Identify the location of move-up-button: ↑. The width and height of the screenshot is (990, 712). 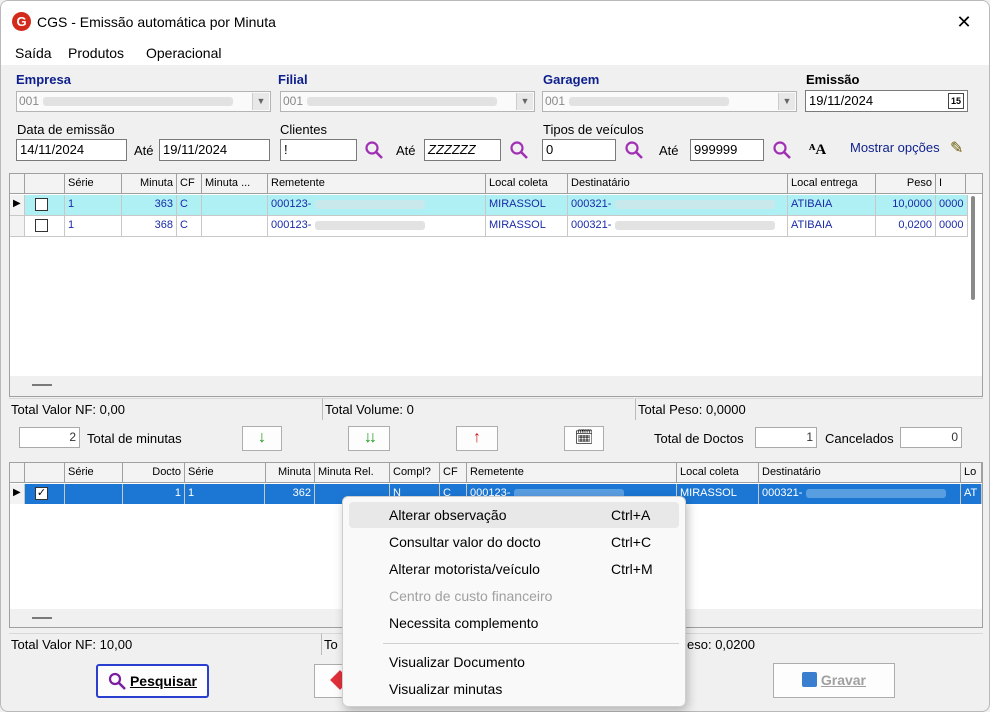
(477, 438).